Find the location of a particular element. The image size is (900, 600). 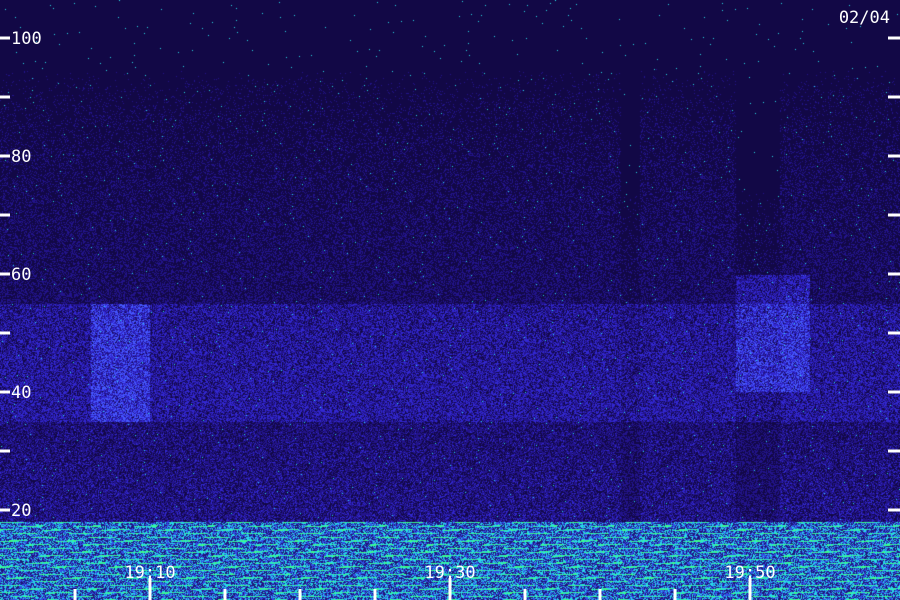

x-tick-label: 19:10 is located at coordinates (149, 573).